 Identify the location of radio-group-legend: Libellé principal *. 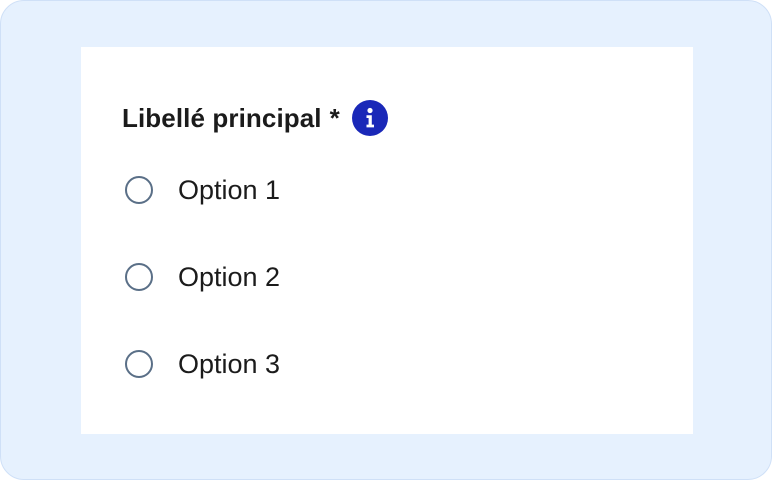
(255, 118).